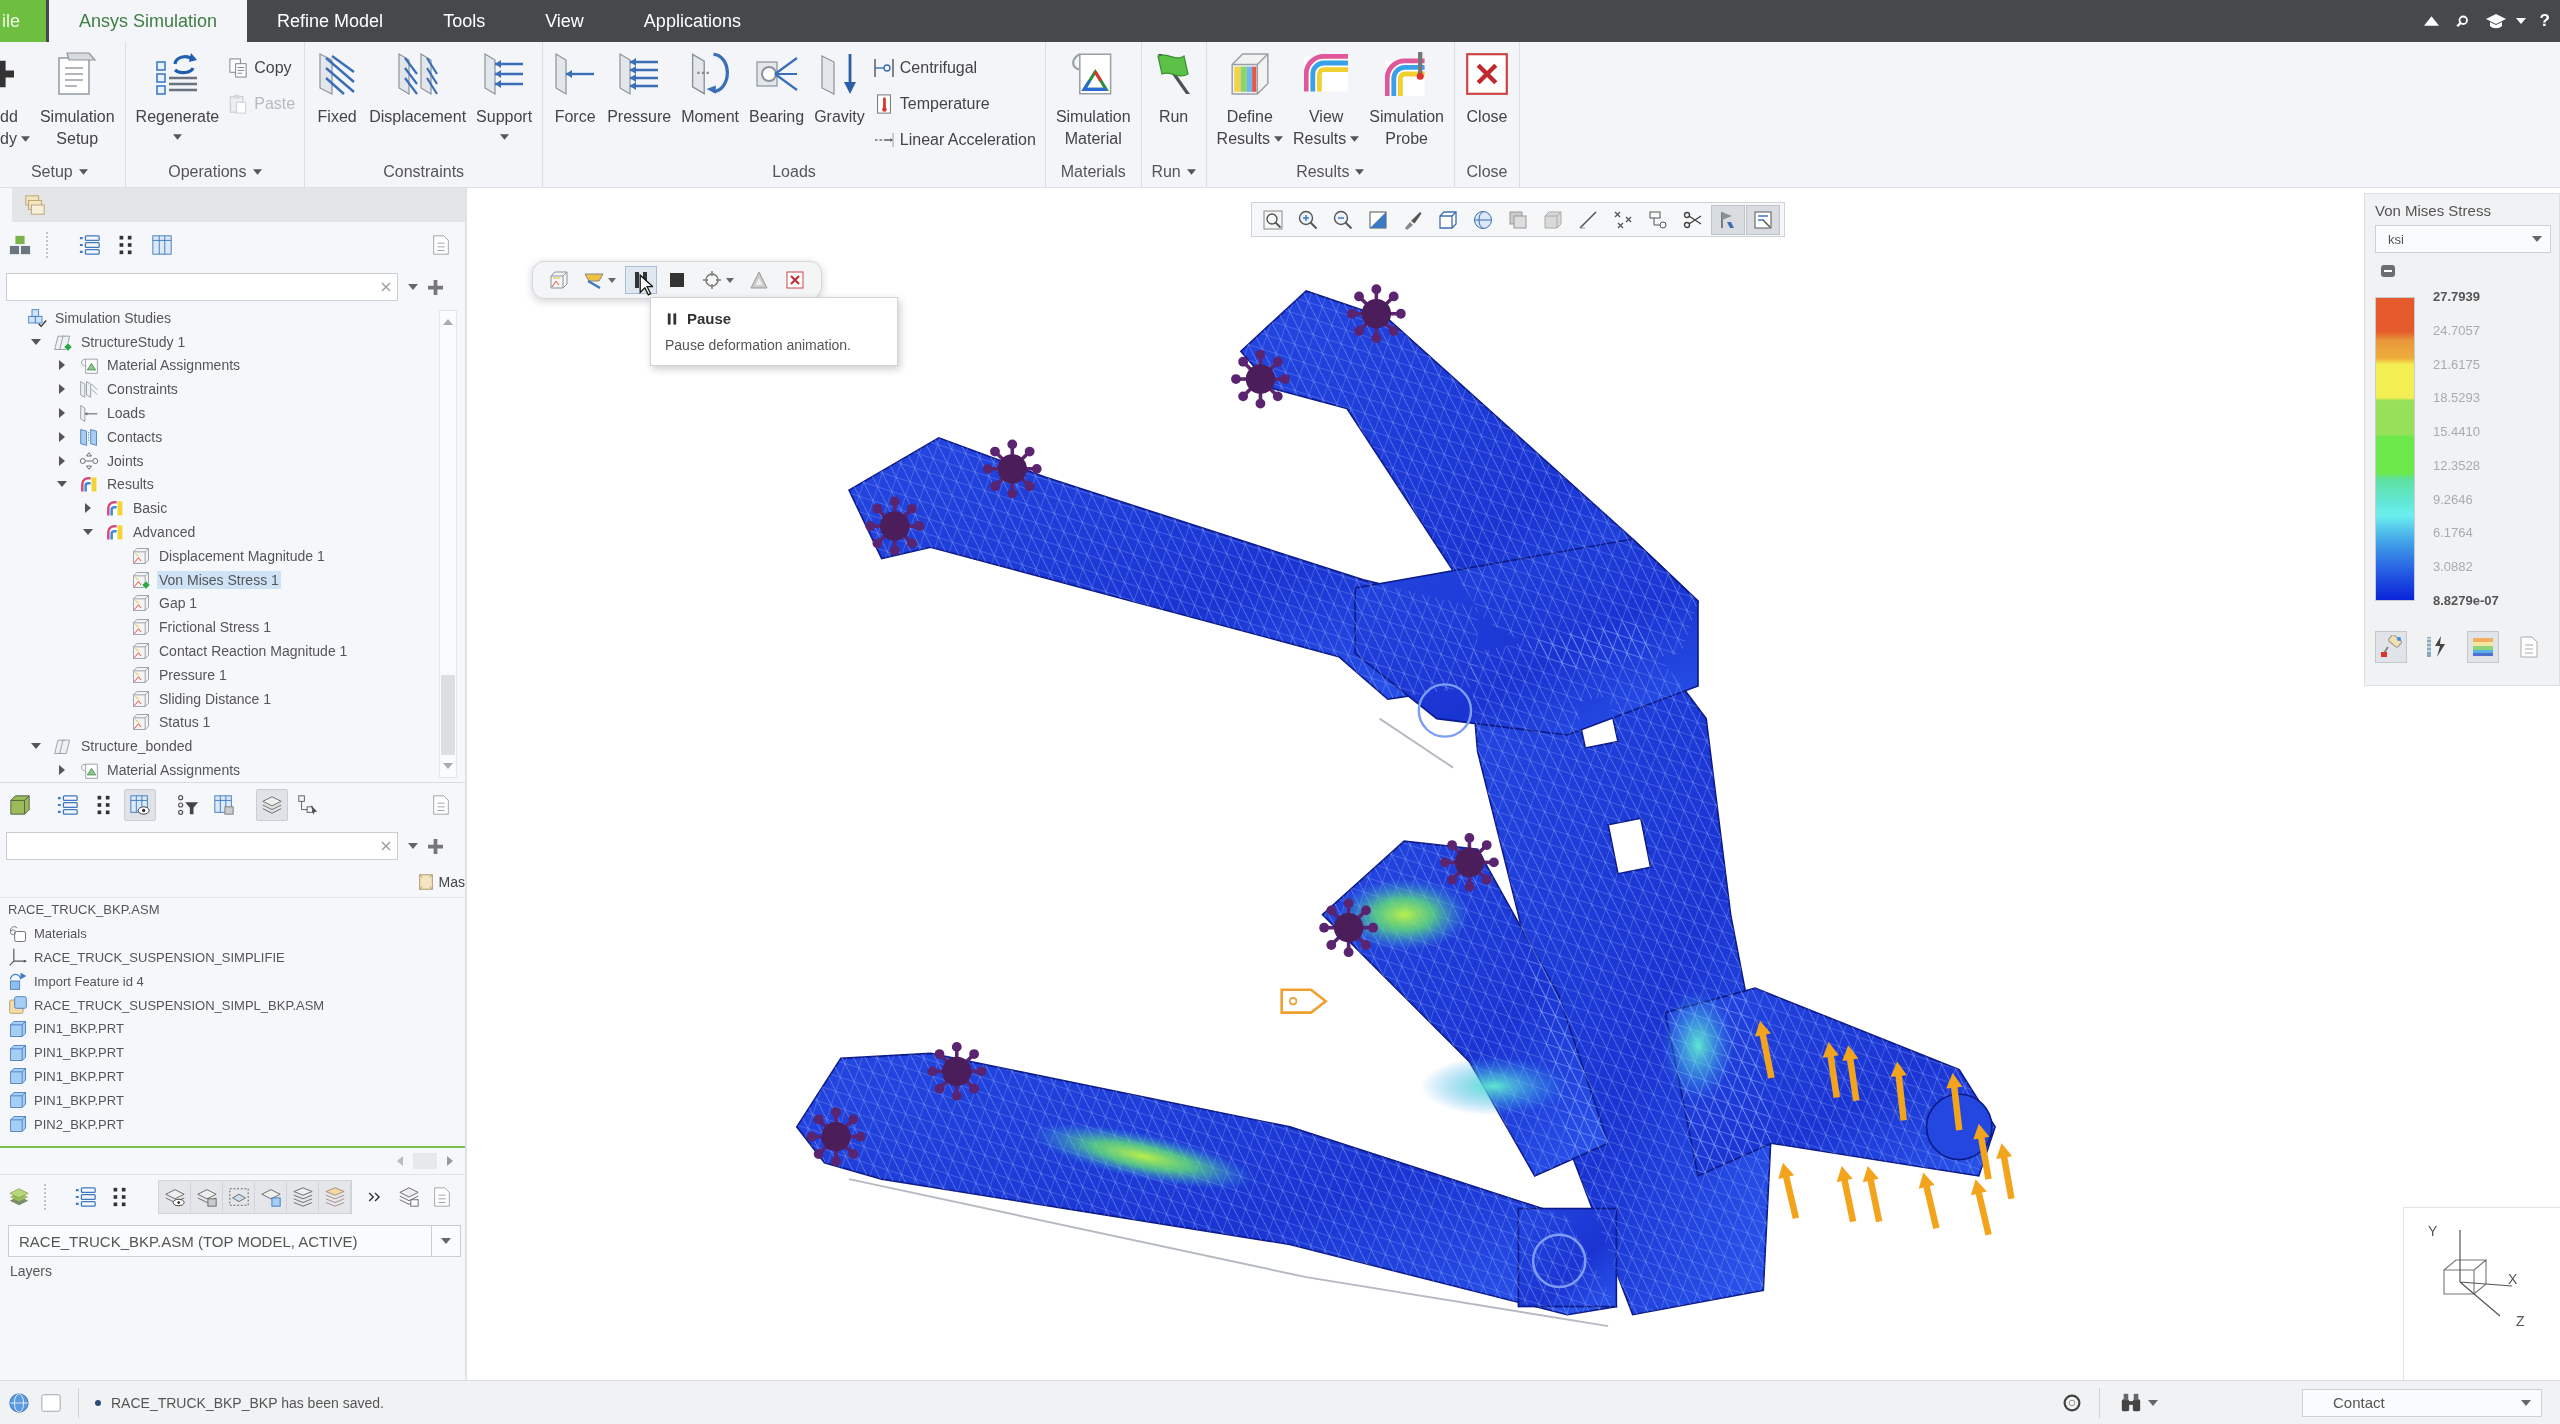 Image resolution: width=2560 pixels, height=1424 pixels. I want to click on ribbon-button: Temperature, so click(954, 104).